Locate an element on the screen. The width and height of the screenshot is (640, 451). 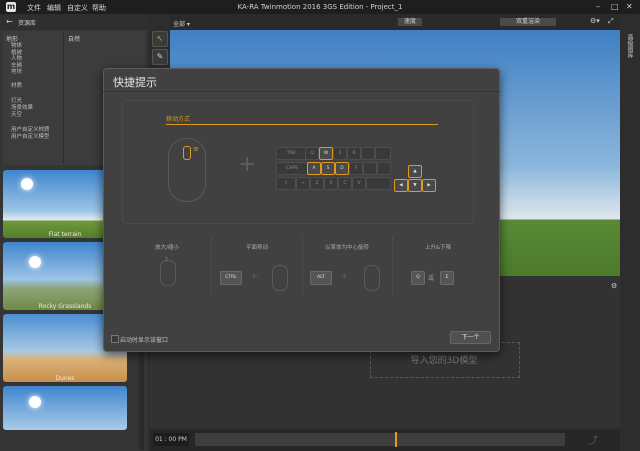
advanced-library-tab: 高级图库 is located at coordinates (629, 46).